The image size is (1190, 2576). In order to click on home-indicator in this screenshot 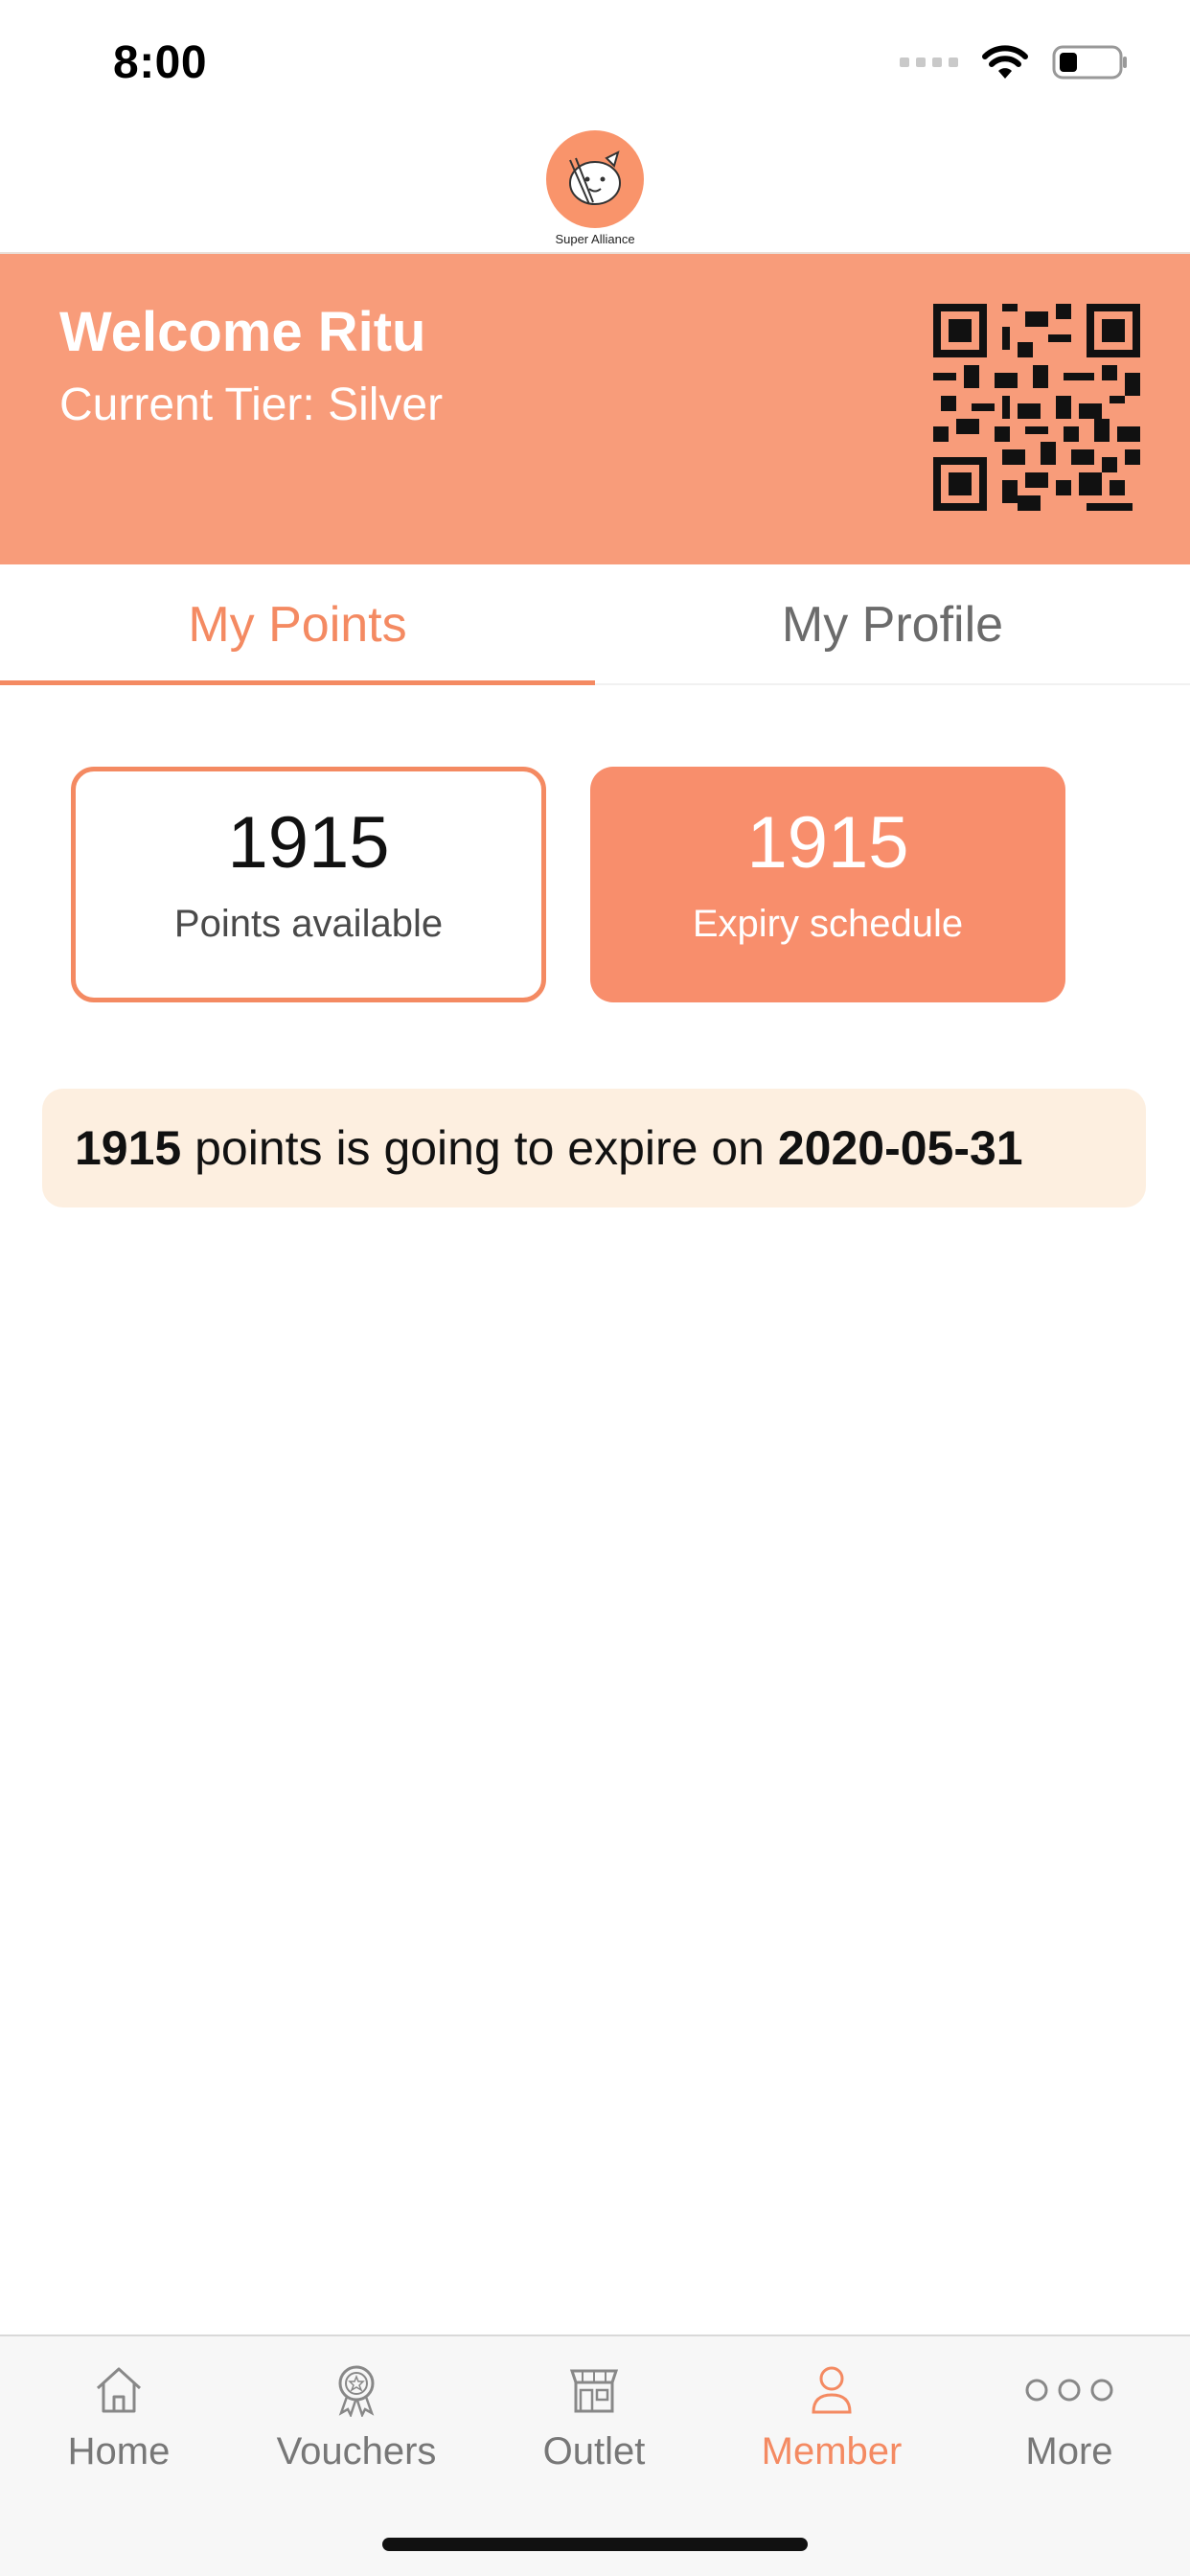, I will do `click(595, 2544)`.